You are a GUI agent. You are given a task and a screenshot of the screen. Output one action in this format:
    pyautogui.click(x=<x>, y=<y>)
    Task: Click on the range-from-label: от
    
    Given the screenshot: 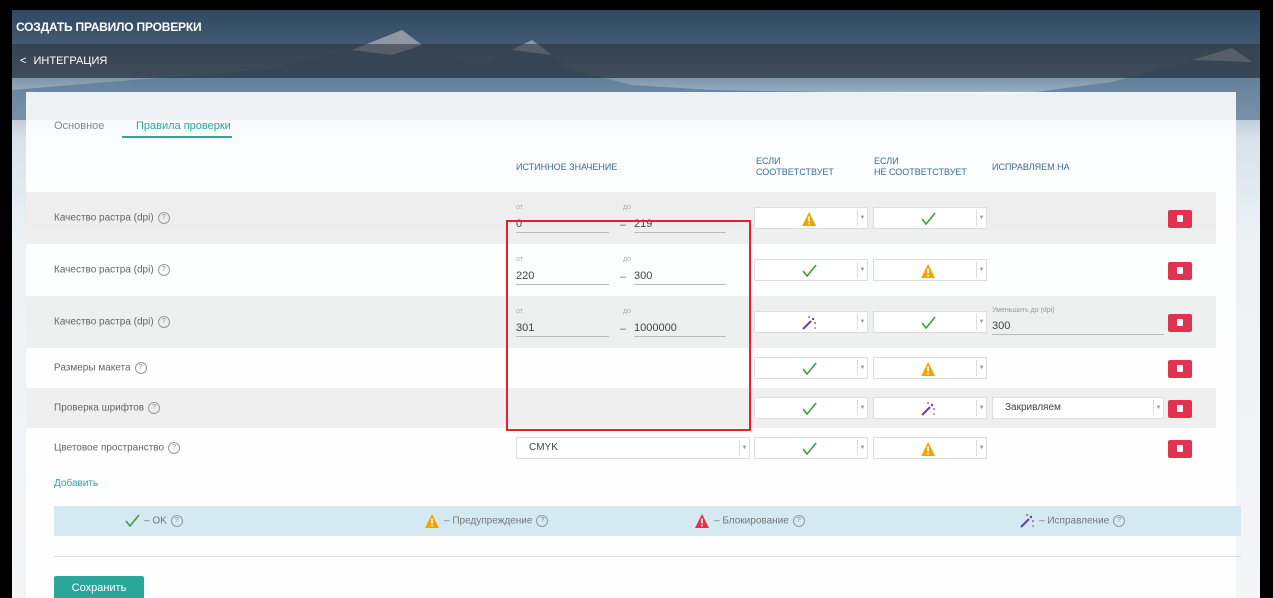 What is the action you would take?
    pyautogui.click(x=519, y=207)
    